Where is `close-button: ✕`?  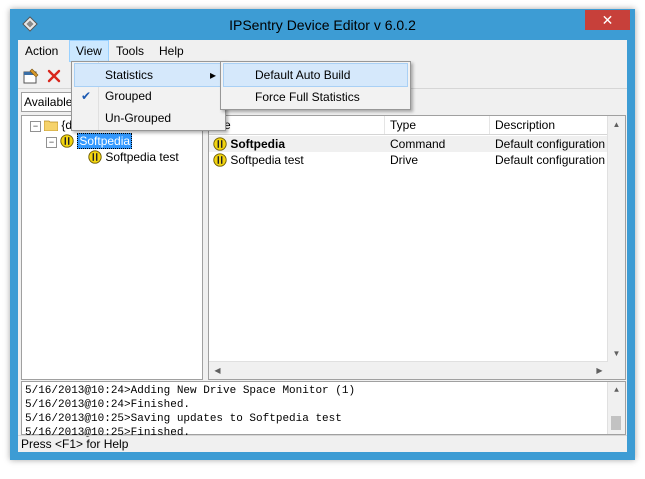 close-button: ✕ is located at coordinates (607, 20).